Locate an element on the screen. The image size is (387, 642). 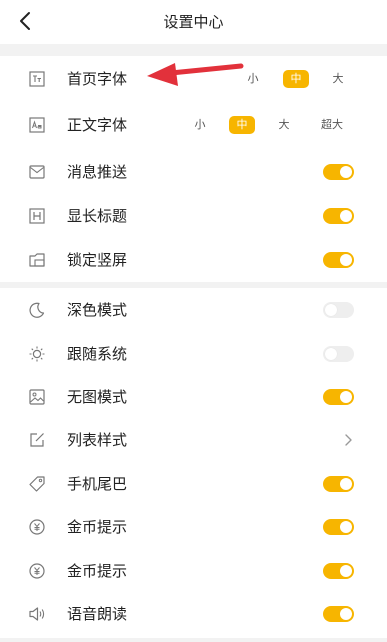
setting-row-no-image: 无图模式 is located at coordinates (193, 397).